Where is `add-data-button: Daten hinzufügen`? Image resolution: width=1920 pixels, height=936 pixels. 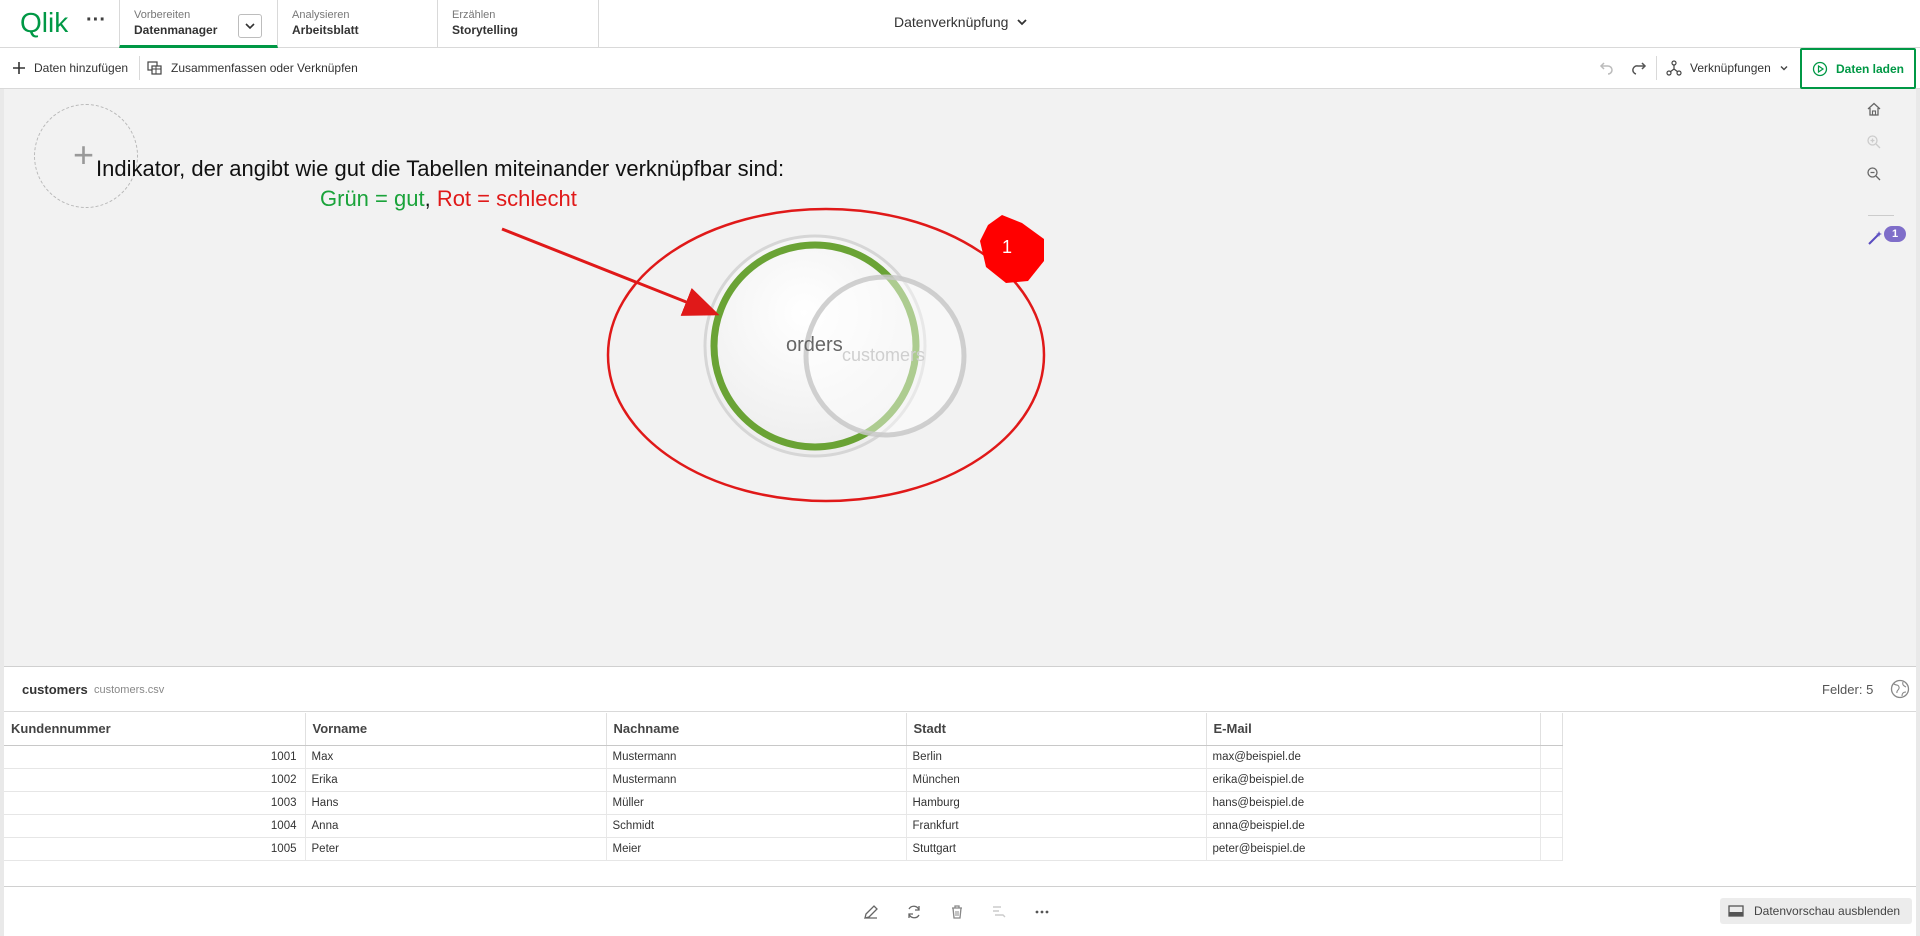 add-data-button: Daten hinzufügen is located at coordinates (70, 68).